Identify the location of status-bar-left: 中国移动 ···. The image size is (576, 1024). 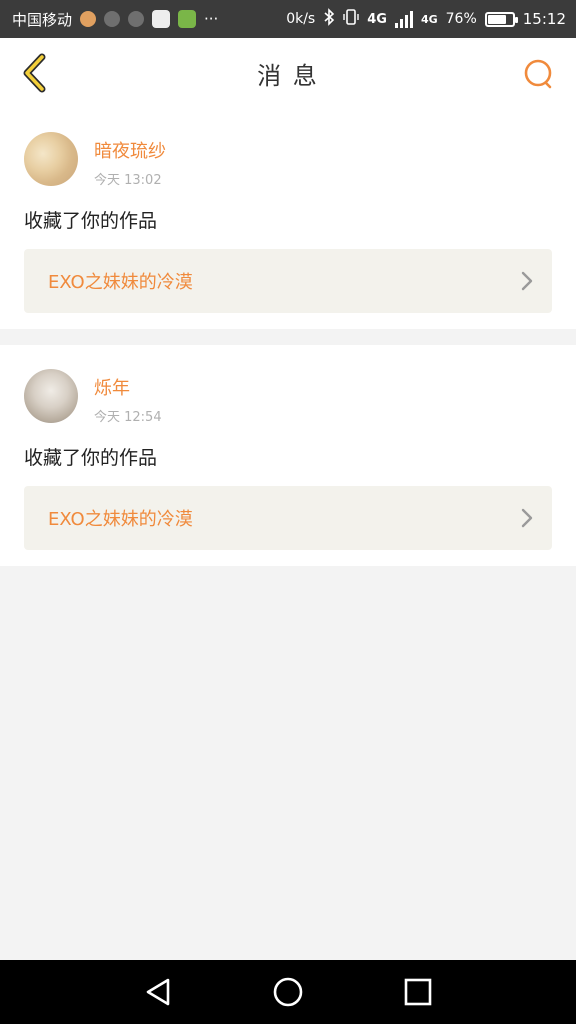
(149, 19).